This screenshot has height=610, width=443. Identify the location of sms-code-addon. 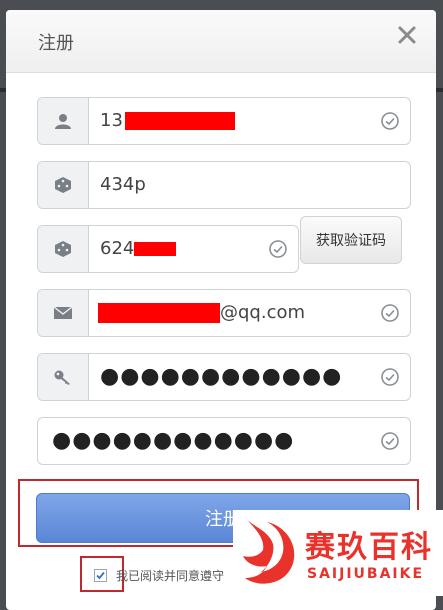
(63, 249).